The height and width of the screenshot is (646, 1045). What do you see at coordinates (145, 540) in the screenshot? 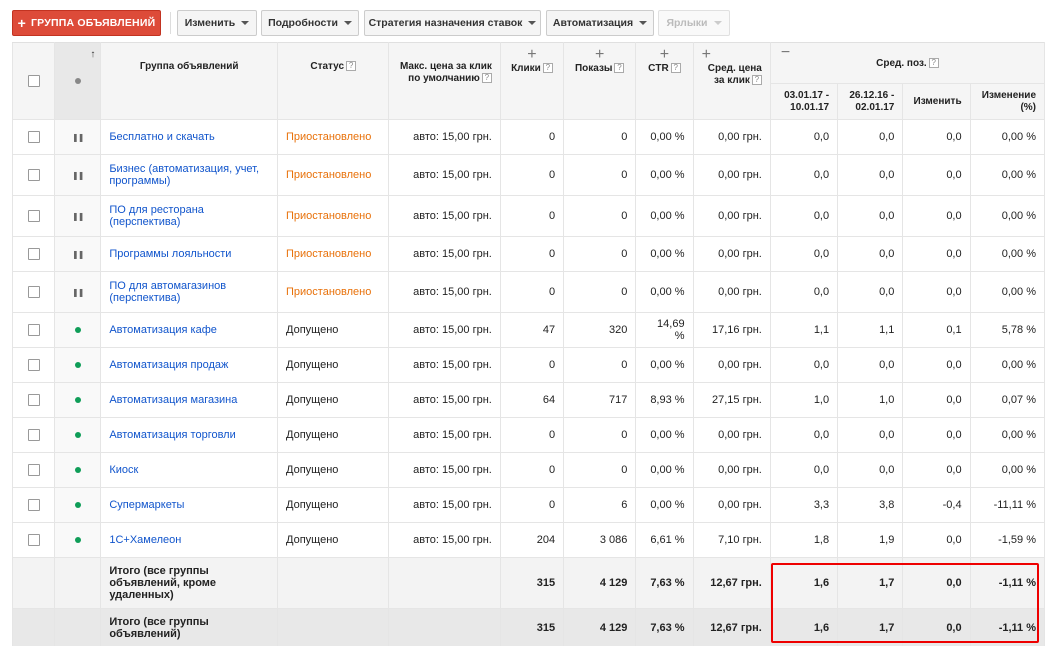
I see `ad-group-link: 1С+Хамелеон` at bounding box center [145, 540].